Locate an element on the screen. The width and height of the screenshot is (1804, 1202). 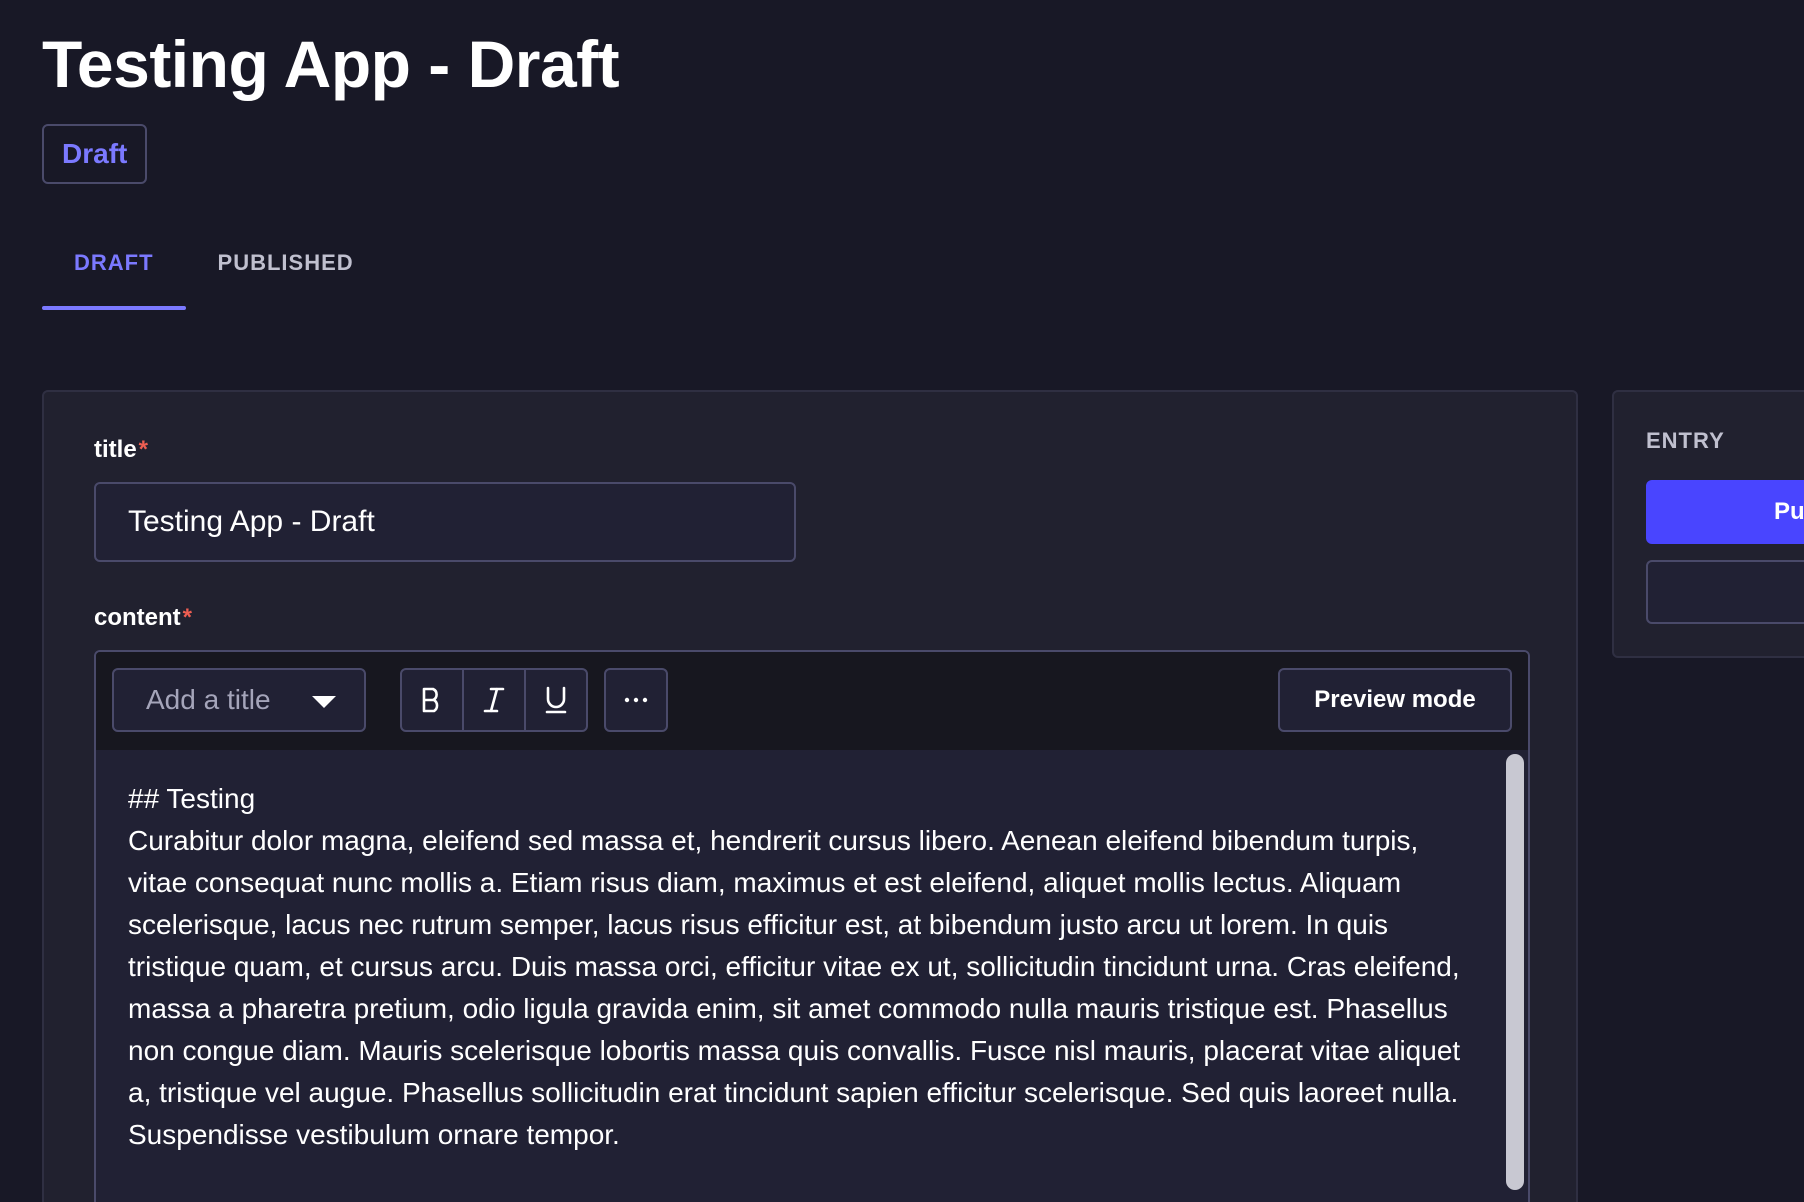
publish-button: Pu is located at coordinates (1725, 512).